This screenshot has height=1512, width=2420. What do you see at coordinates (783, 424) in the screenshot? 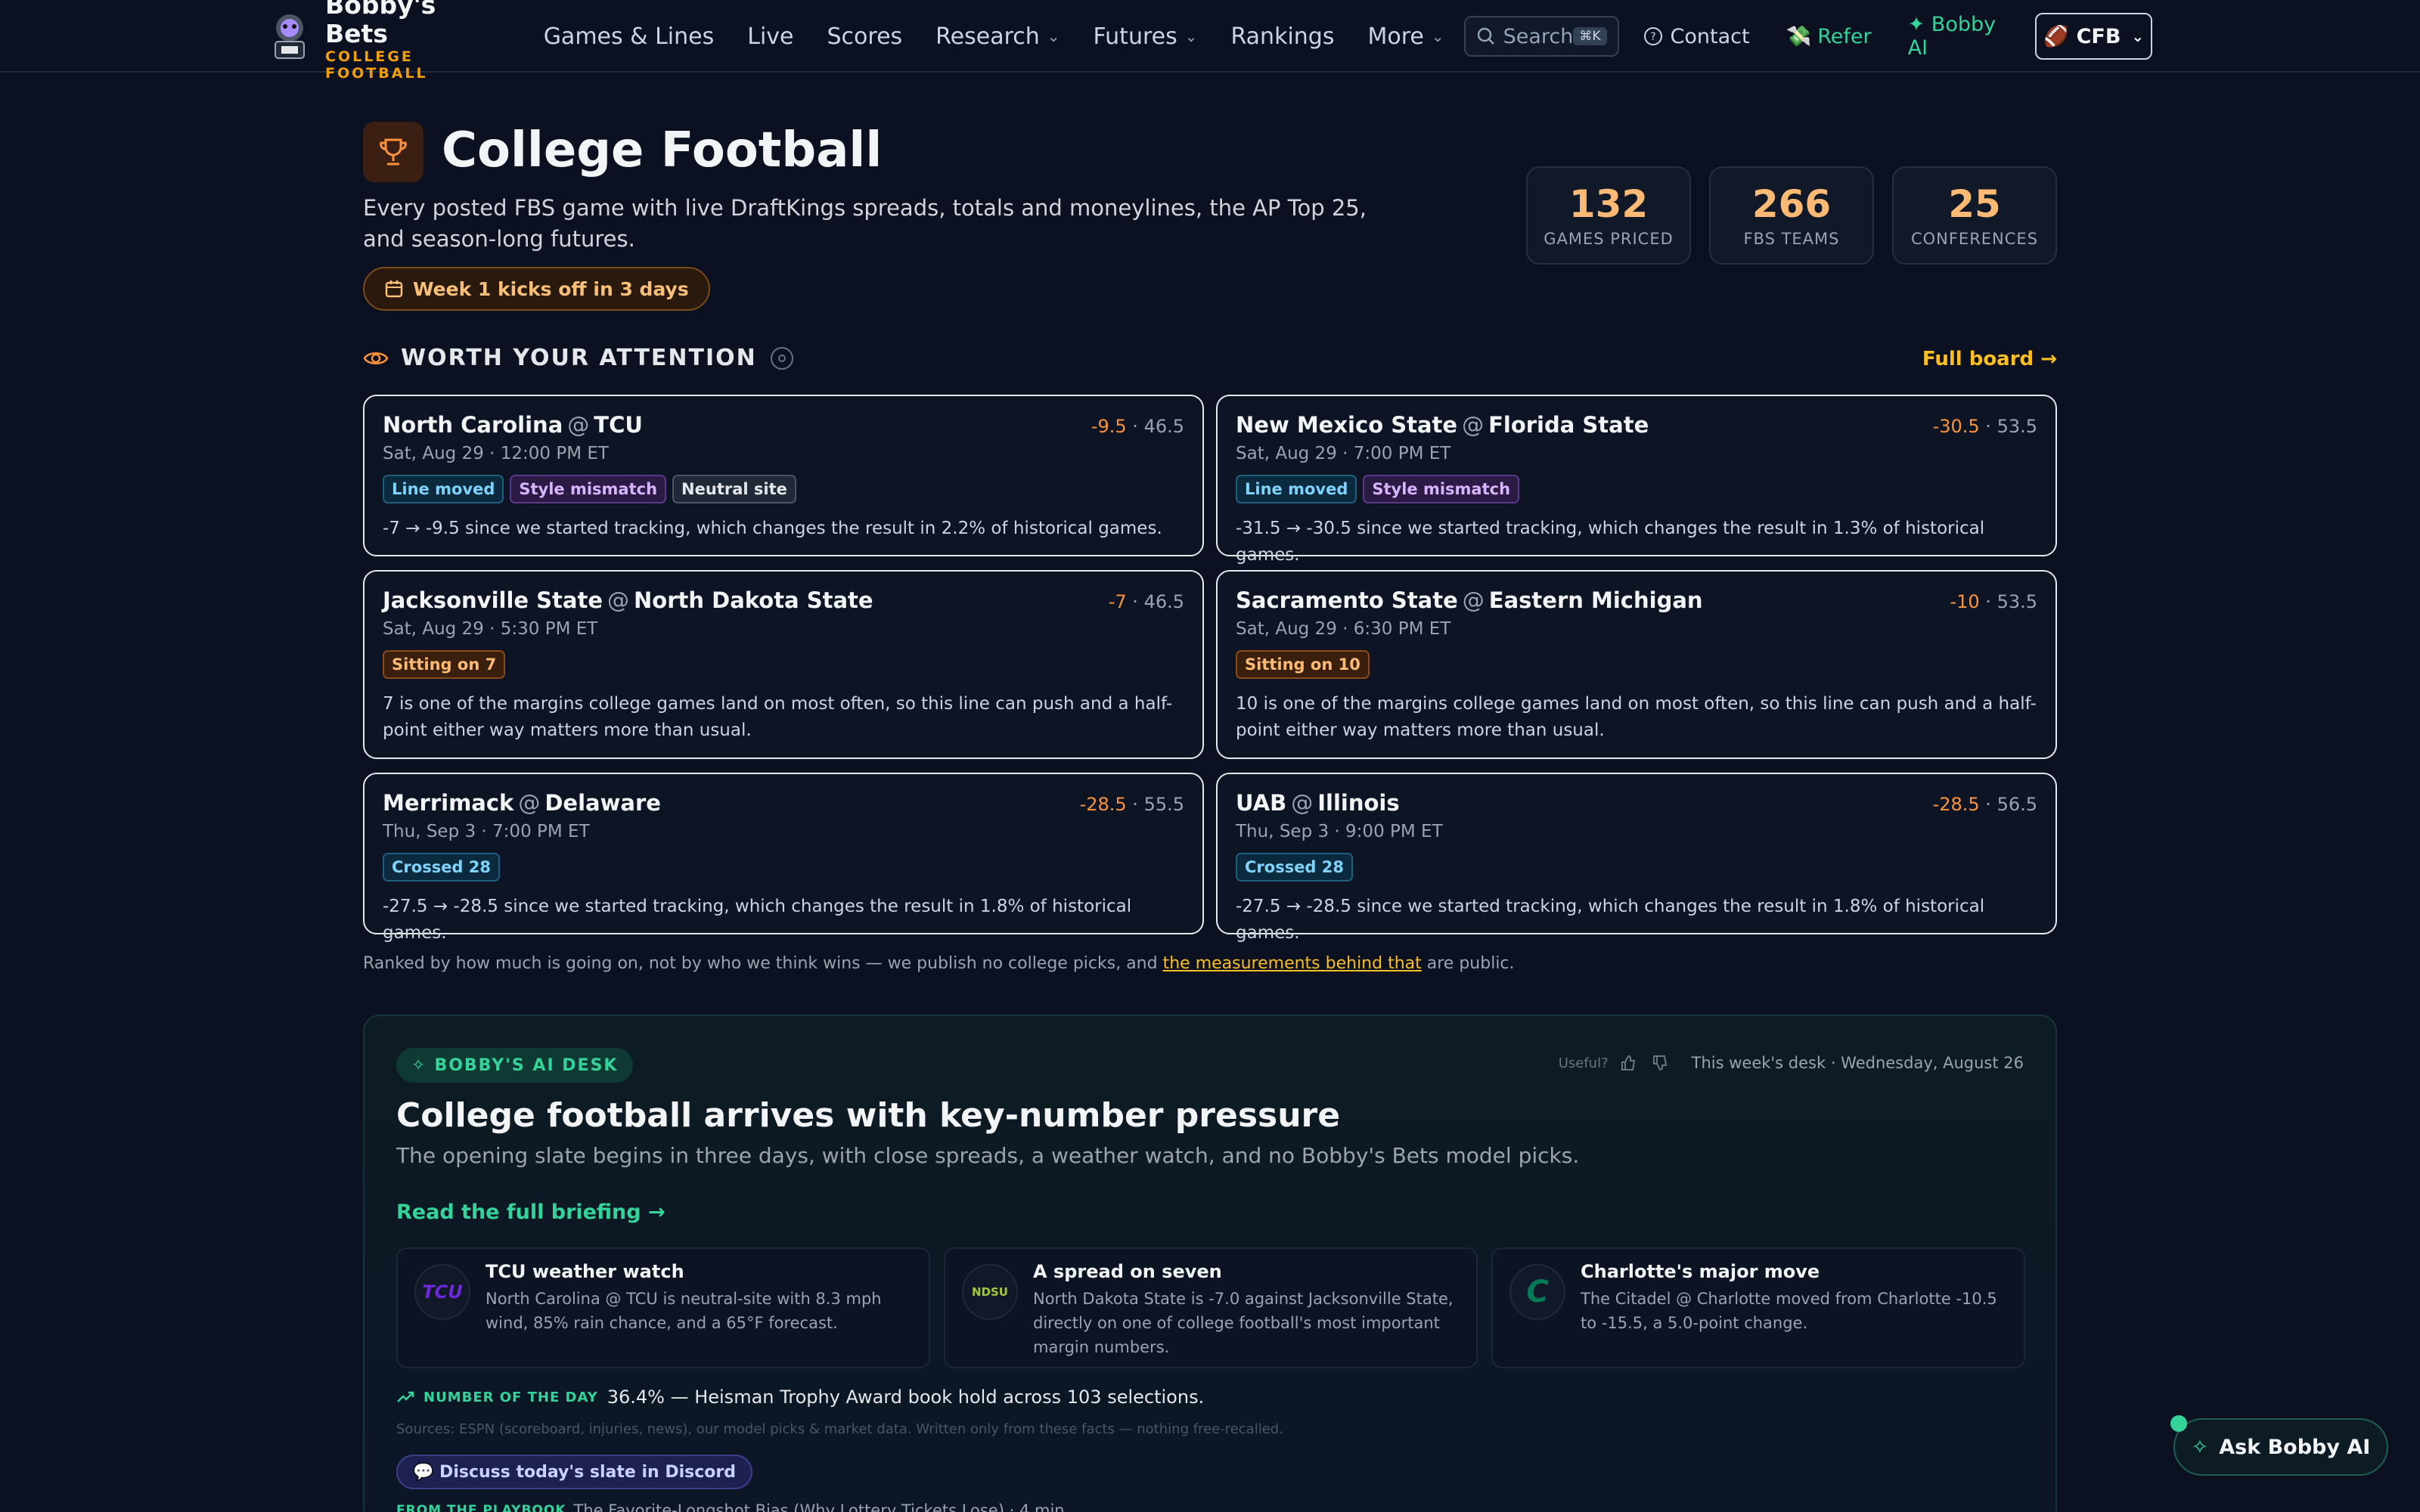
I see `matchup: North Carolina @ TCU` at bounding box center [783, 424].